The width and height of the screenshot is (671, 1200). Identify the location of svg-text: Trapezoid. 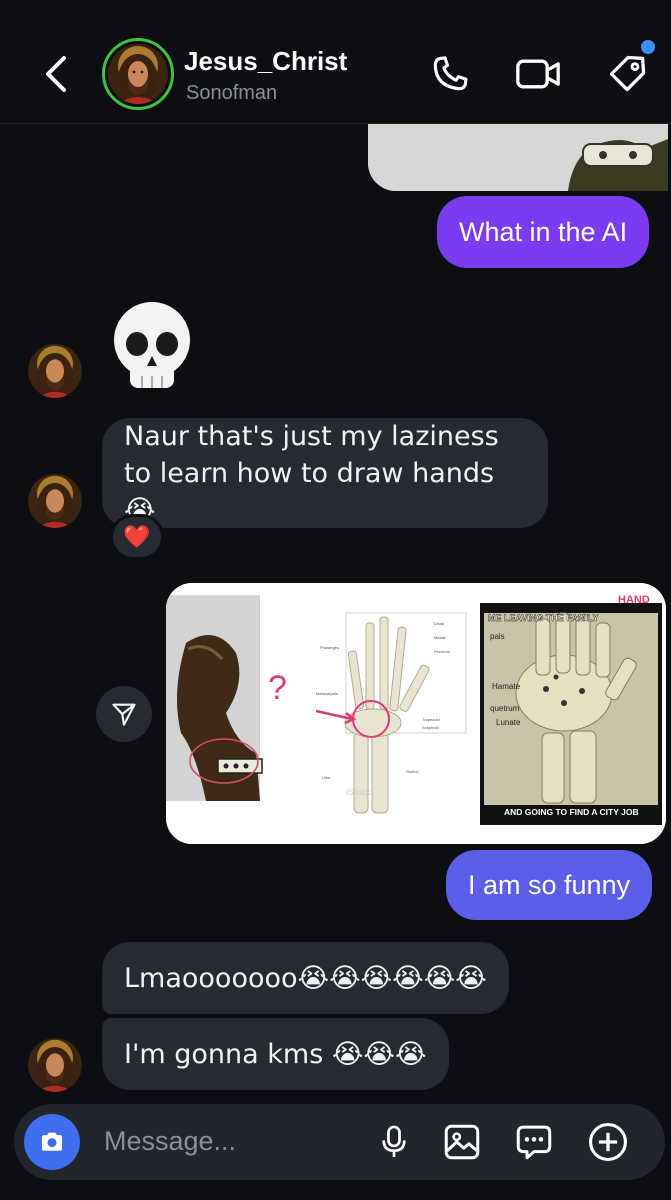
(431, 719).